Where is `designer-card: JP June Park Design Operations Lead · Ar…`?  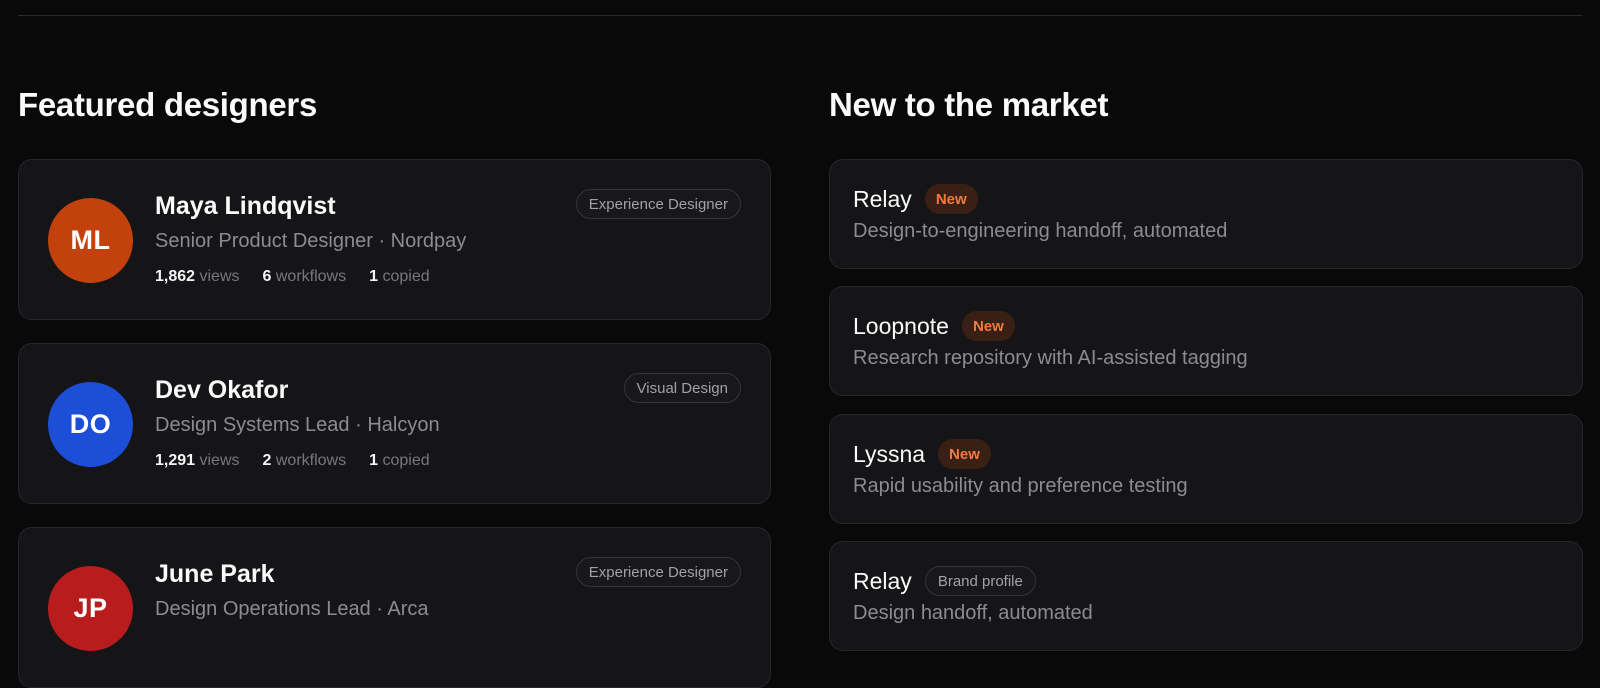 designer-card: JP June Park Design Operations Lead · Ar… is located at coordinates (394, 607).